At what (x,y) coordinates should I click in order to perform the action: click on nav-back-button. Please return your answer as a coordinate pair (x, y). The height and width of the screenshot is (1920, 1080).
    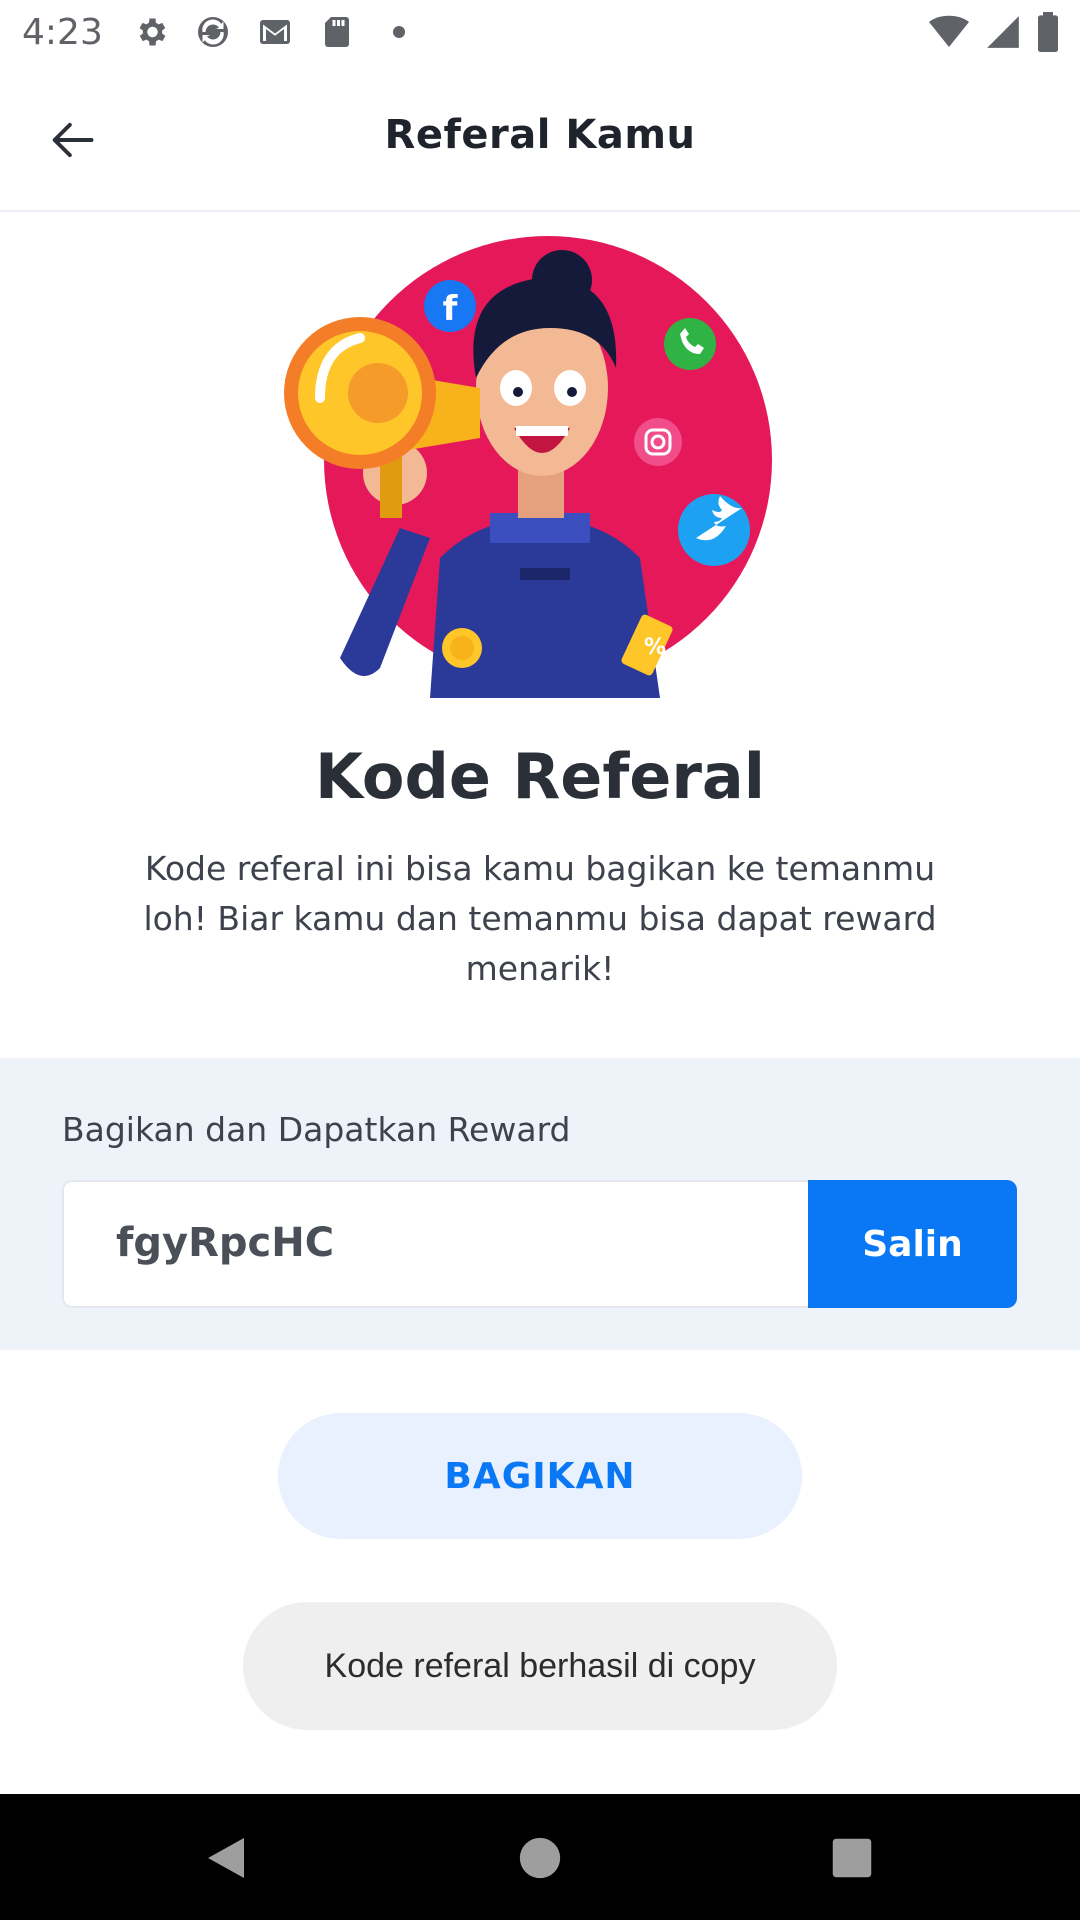
    Looking at the image, I should click on (226, 1858).